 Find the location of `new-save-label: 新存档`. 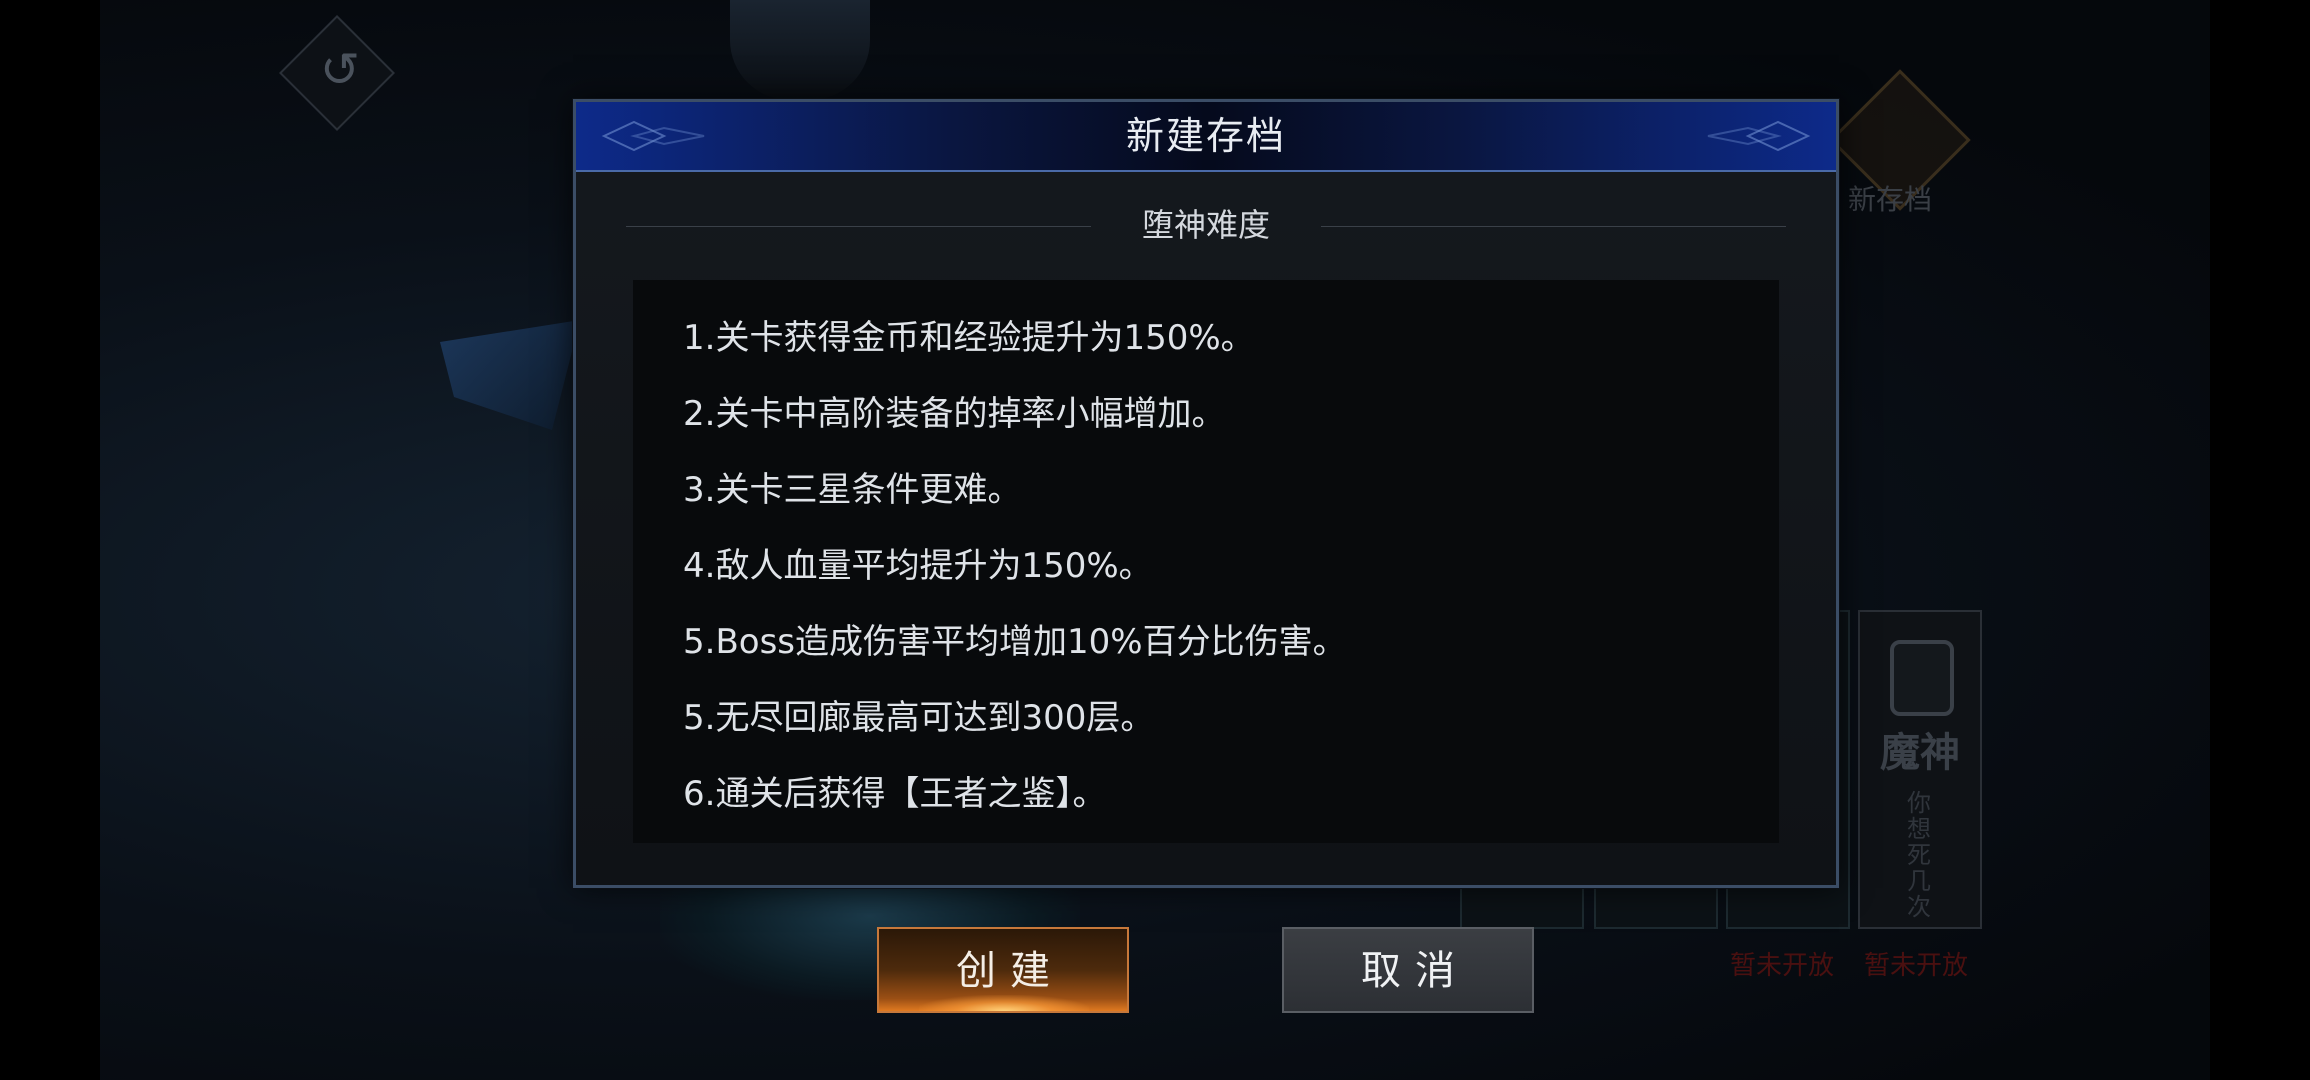

new-save-label: 新存档 is located at coordinates (1890, 199).